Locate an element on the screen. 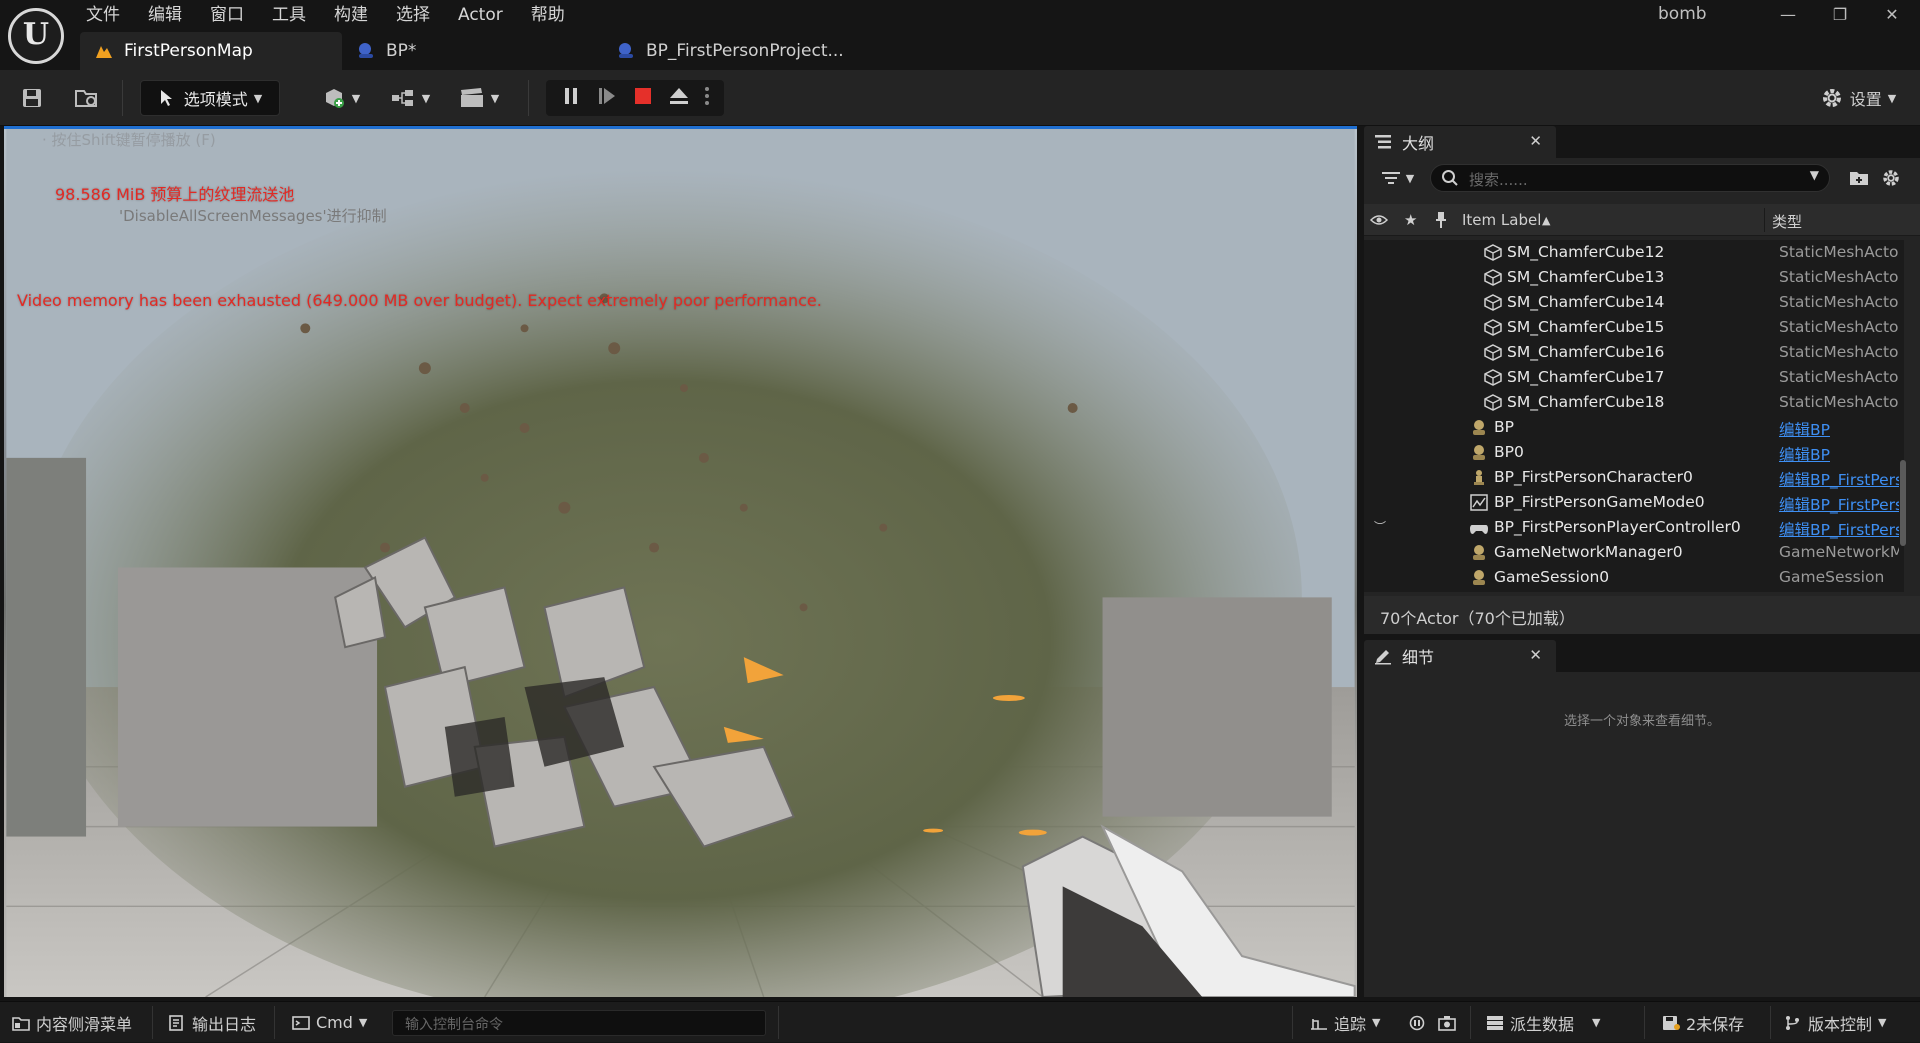  outliner-footer: 70个Actor（70个已加载） is located at coordinates (1642, 615).